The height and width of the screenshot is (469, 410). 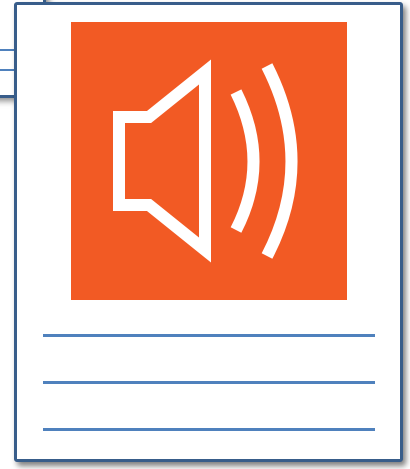 What do you see at coordinates (279, 161) in the screenshot?
I see `sound-wave-outer-icon` at bounding box center [279, 161].